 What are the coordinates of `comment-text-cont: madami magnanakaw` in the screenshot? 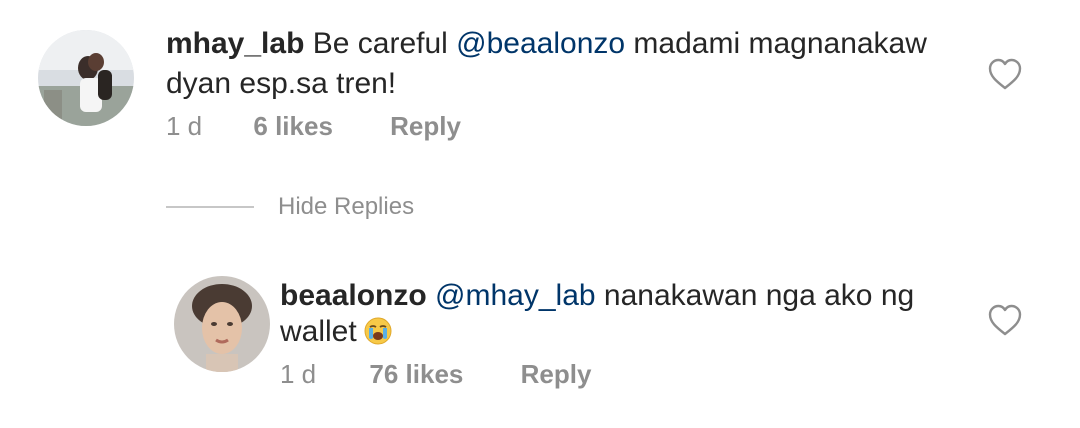 It's located at (776, 43).